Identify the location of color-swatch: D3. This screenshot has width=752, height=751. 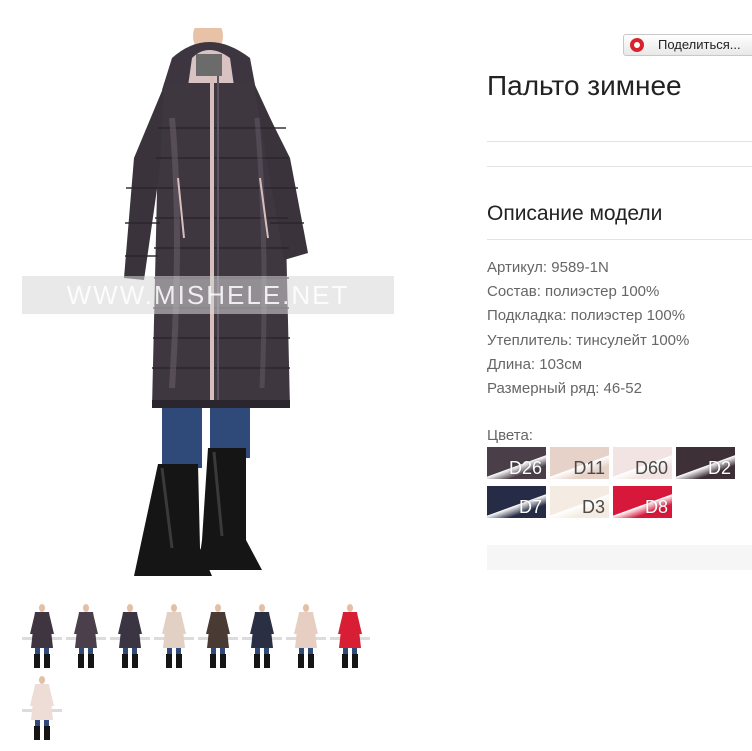
(579, 502).